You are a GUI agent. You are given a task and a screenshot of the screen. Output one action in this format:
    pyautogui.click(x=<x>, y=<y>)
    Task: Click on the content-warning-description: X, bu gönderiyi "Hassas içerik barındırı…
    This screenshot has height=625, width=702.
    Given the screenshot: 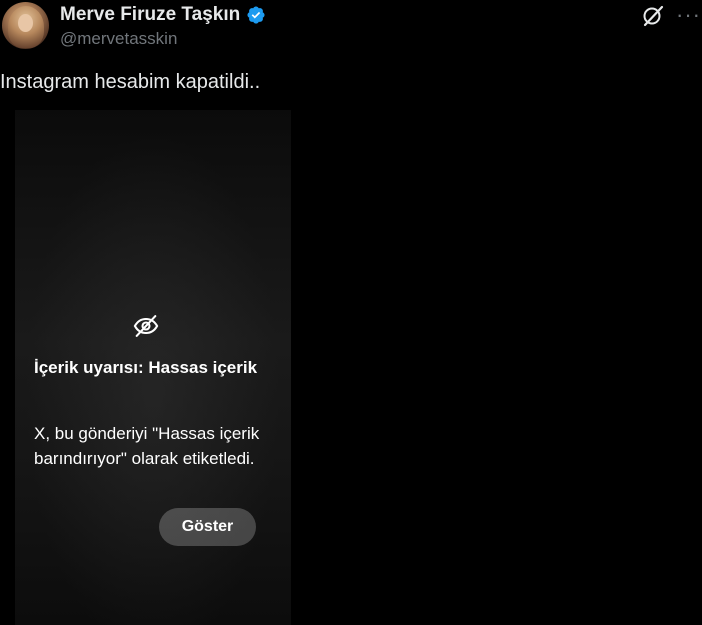 What is the action you would take?
    pyautogui.click(x=147, y=446)
    